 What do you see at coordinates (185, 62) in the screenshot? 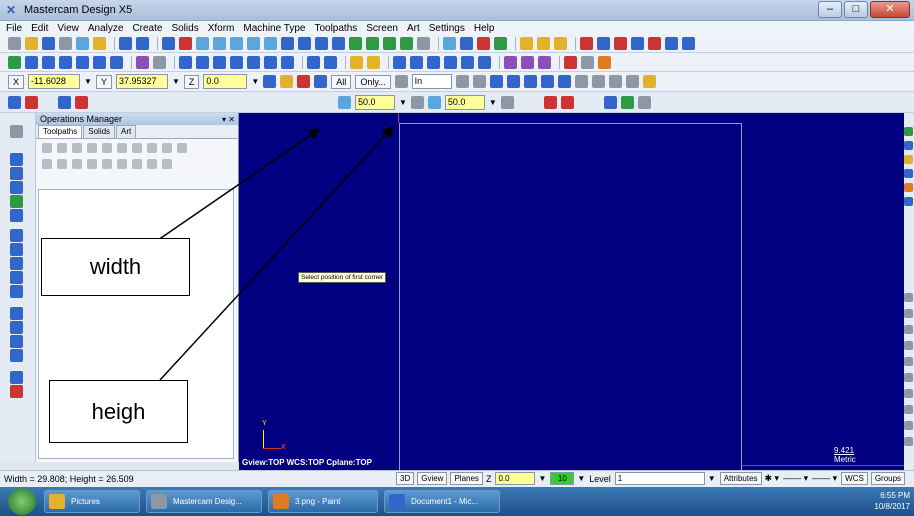
I see `translate-icon` at bounding box center [185, 62].